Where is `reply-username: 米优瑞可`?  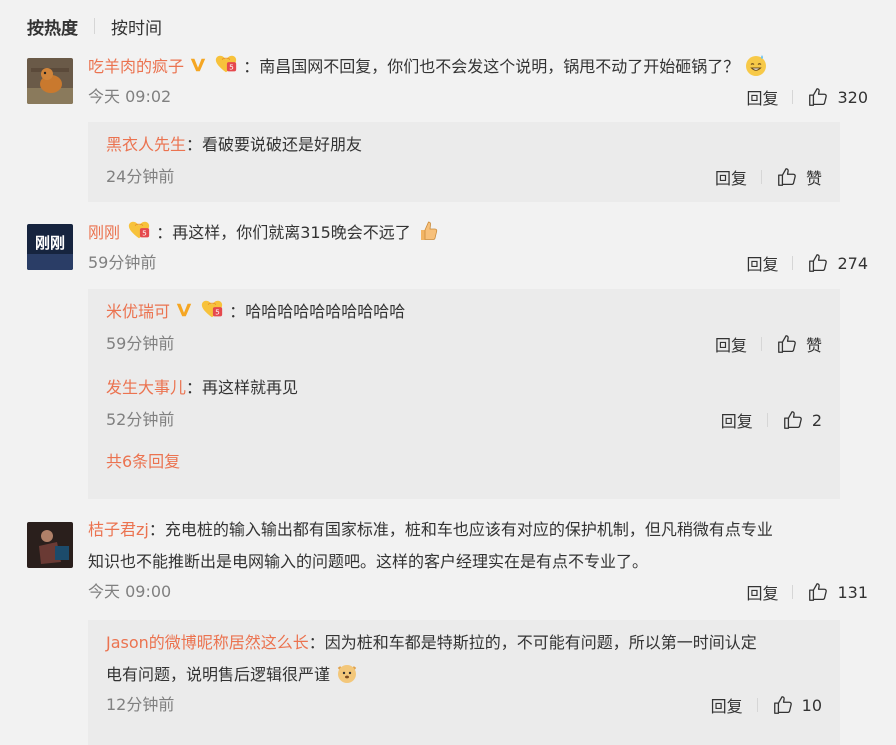
reply-username: 米优瑞可 is located at coordinates (138, 311).